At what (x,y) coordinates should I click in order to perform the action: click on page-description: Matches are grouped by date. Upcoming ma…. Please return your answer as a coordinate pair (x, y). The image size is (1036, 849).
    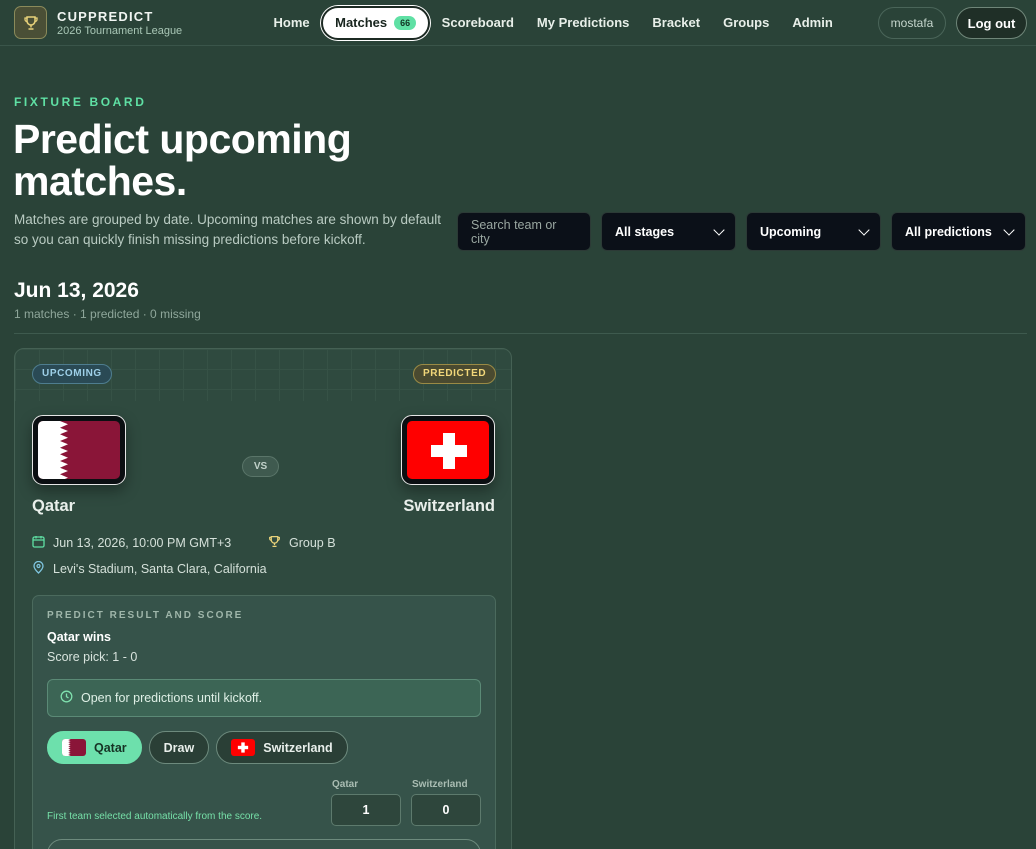
    Looking at the image, I should click on (227, 229).